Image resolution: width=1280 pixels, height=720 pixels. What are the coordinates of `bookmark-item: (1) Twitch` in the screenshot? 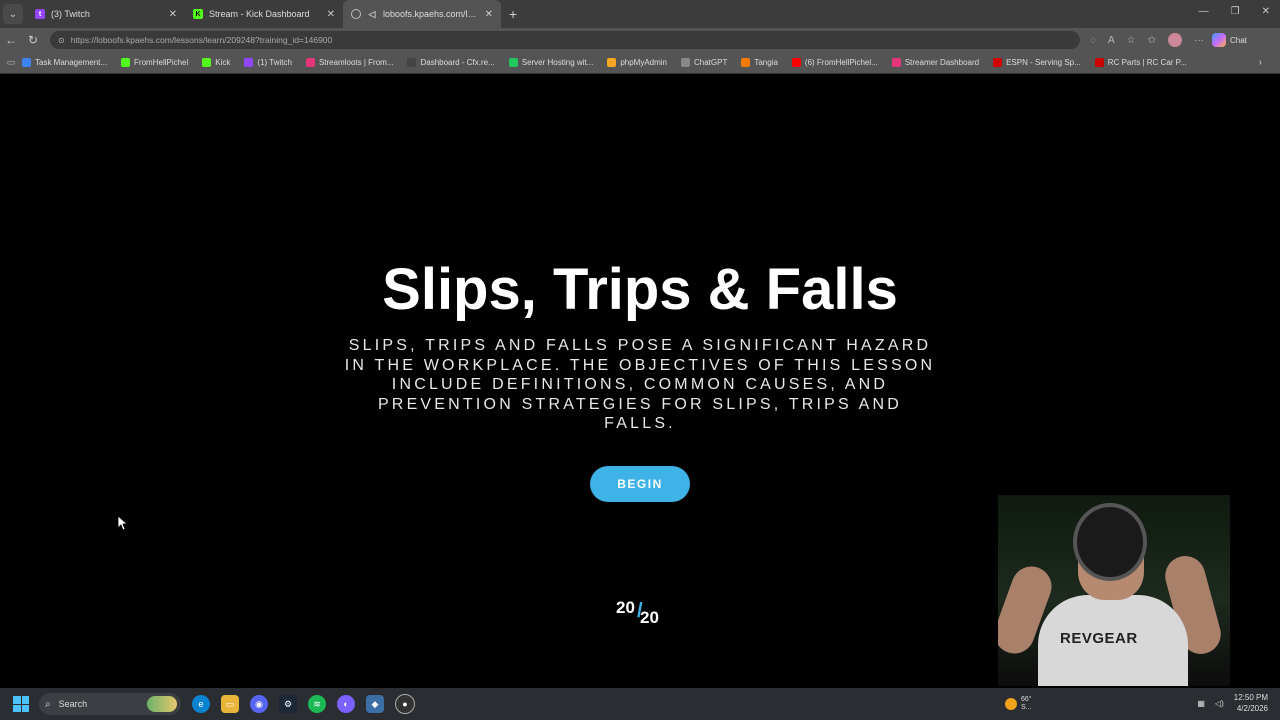 It's located at (268, 62).